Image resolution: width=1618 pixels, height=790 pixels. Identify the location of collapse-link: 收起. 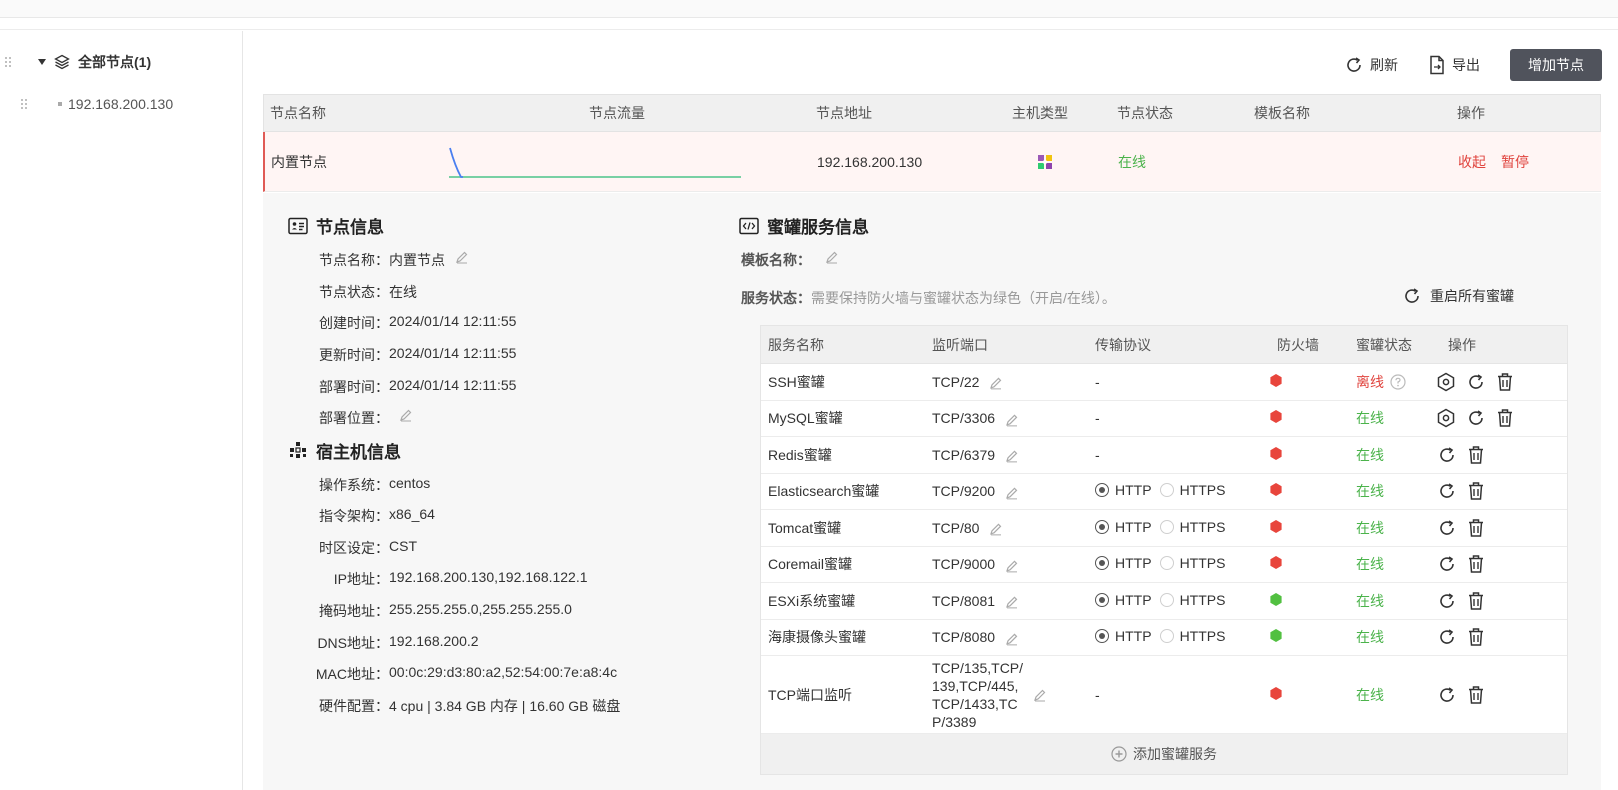
(1472, 162).